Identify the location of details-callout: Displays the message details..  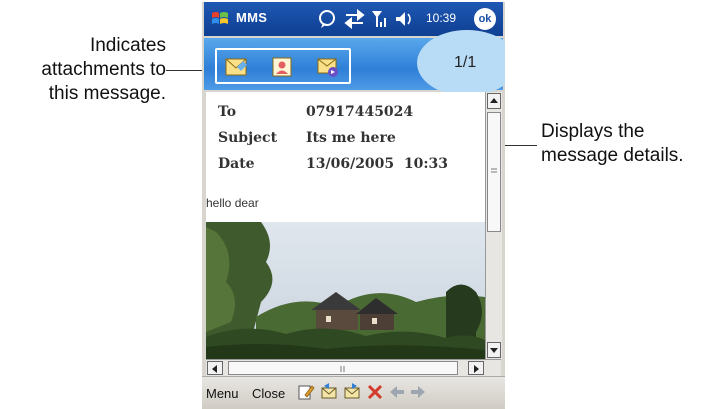
(628, 144).